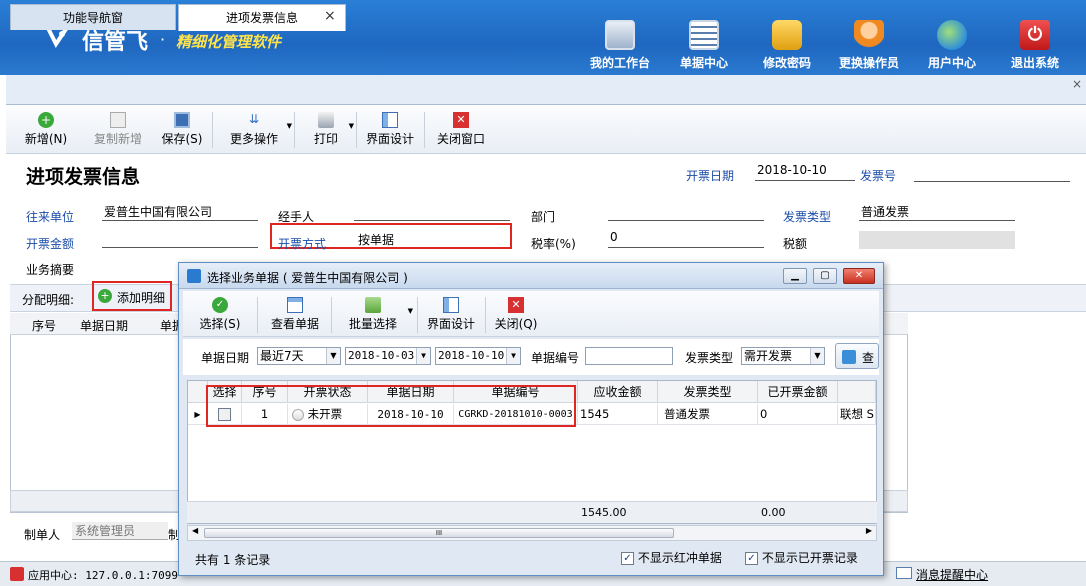 The width and height of the screenshot is (1086, 586). I want to click on batch-select-button: 批量选择 ▼, so click(375, 317).